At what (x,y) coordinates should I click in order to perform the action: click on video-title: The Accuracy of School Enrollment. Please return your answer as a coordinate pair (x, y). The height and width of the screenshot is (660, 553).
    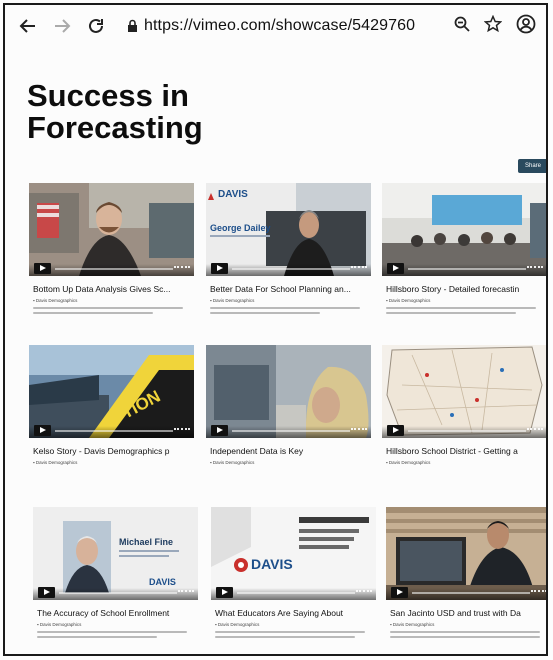
    Looking at the image, I should click on (117, 613).